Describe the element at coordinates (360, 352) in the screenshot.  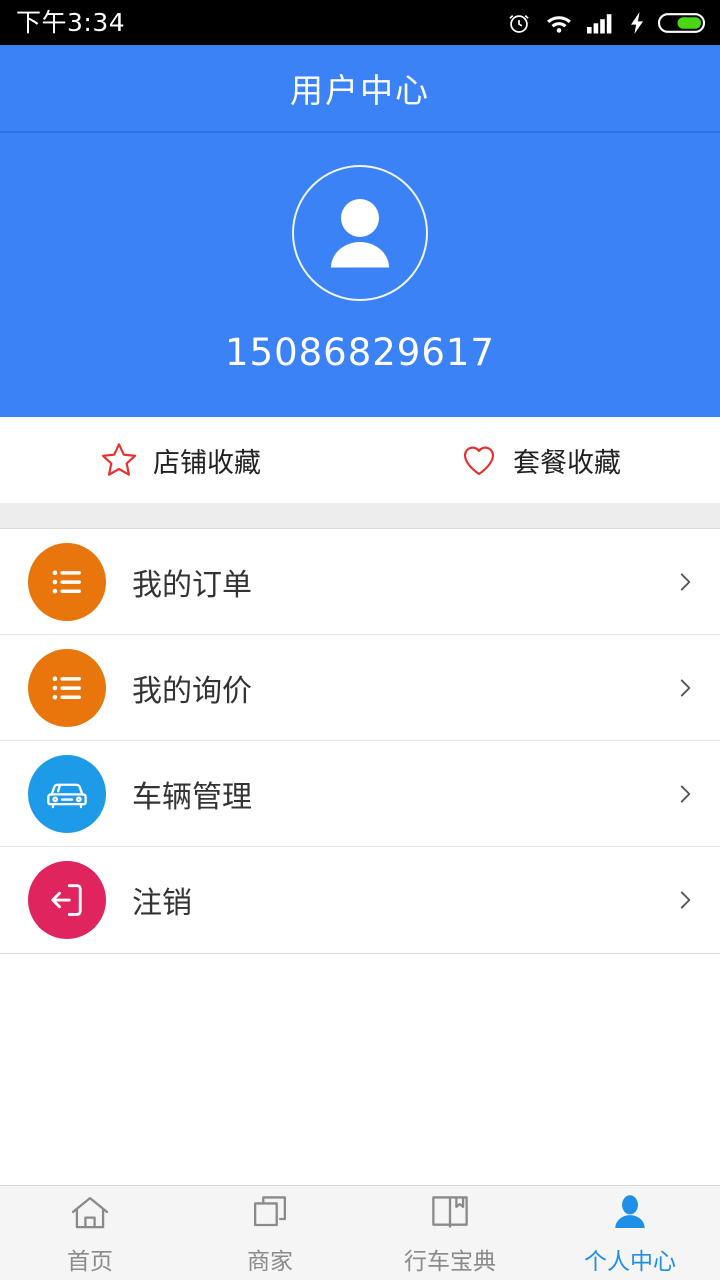
I see `phone-number: 15086829617` at that location.